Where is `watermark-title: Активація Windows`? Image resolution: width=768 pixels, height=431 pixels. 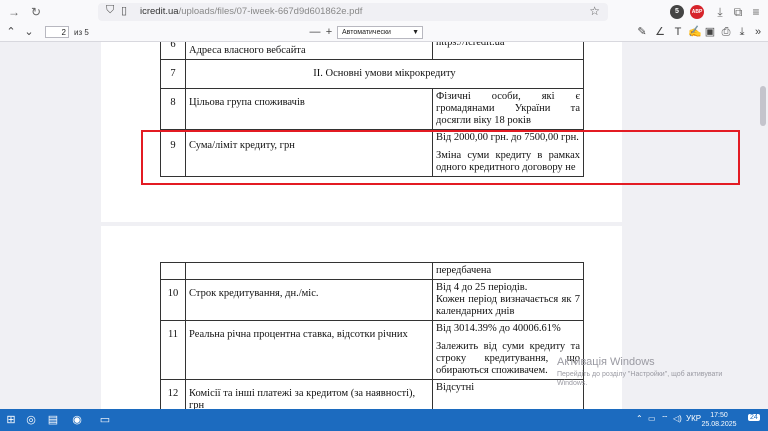 watermark-title: Активація Windows is located at coordinates (606, 362).